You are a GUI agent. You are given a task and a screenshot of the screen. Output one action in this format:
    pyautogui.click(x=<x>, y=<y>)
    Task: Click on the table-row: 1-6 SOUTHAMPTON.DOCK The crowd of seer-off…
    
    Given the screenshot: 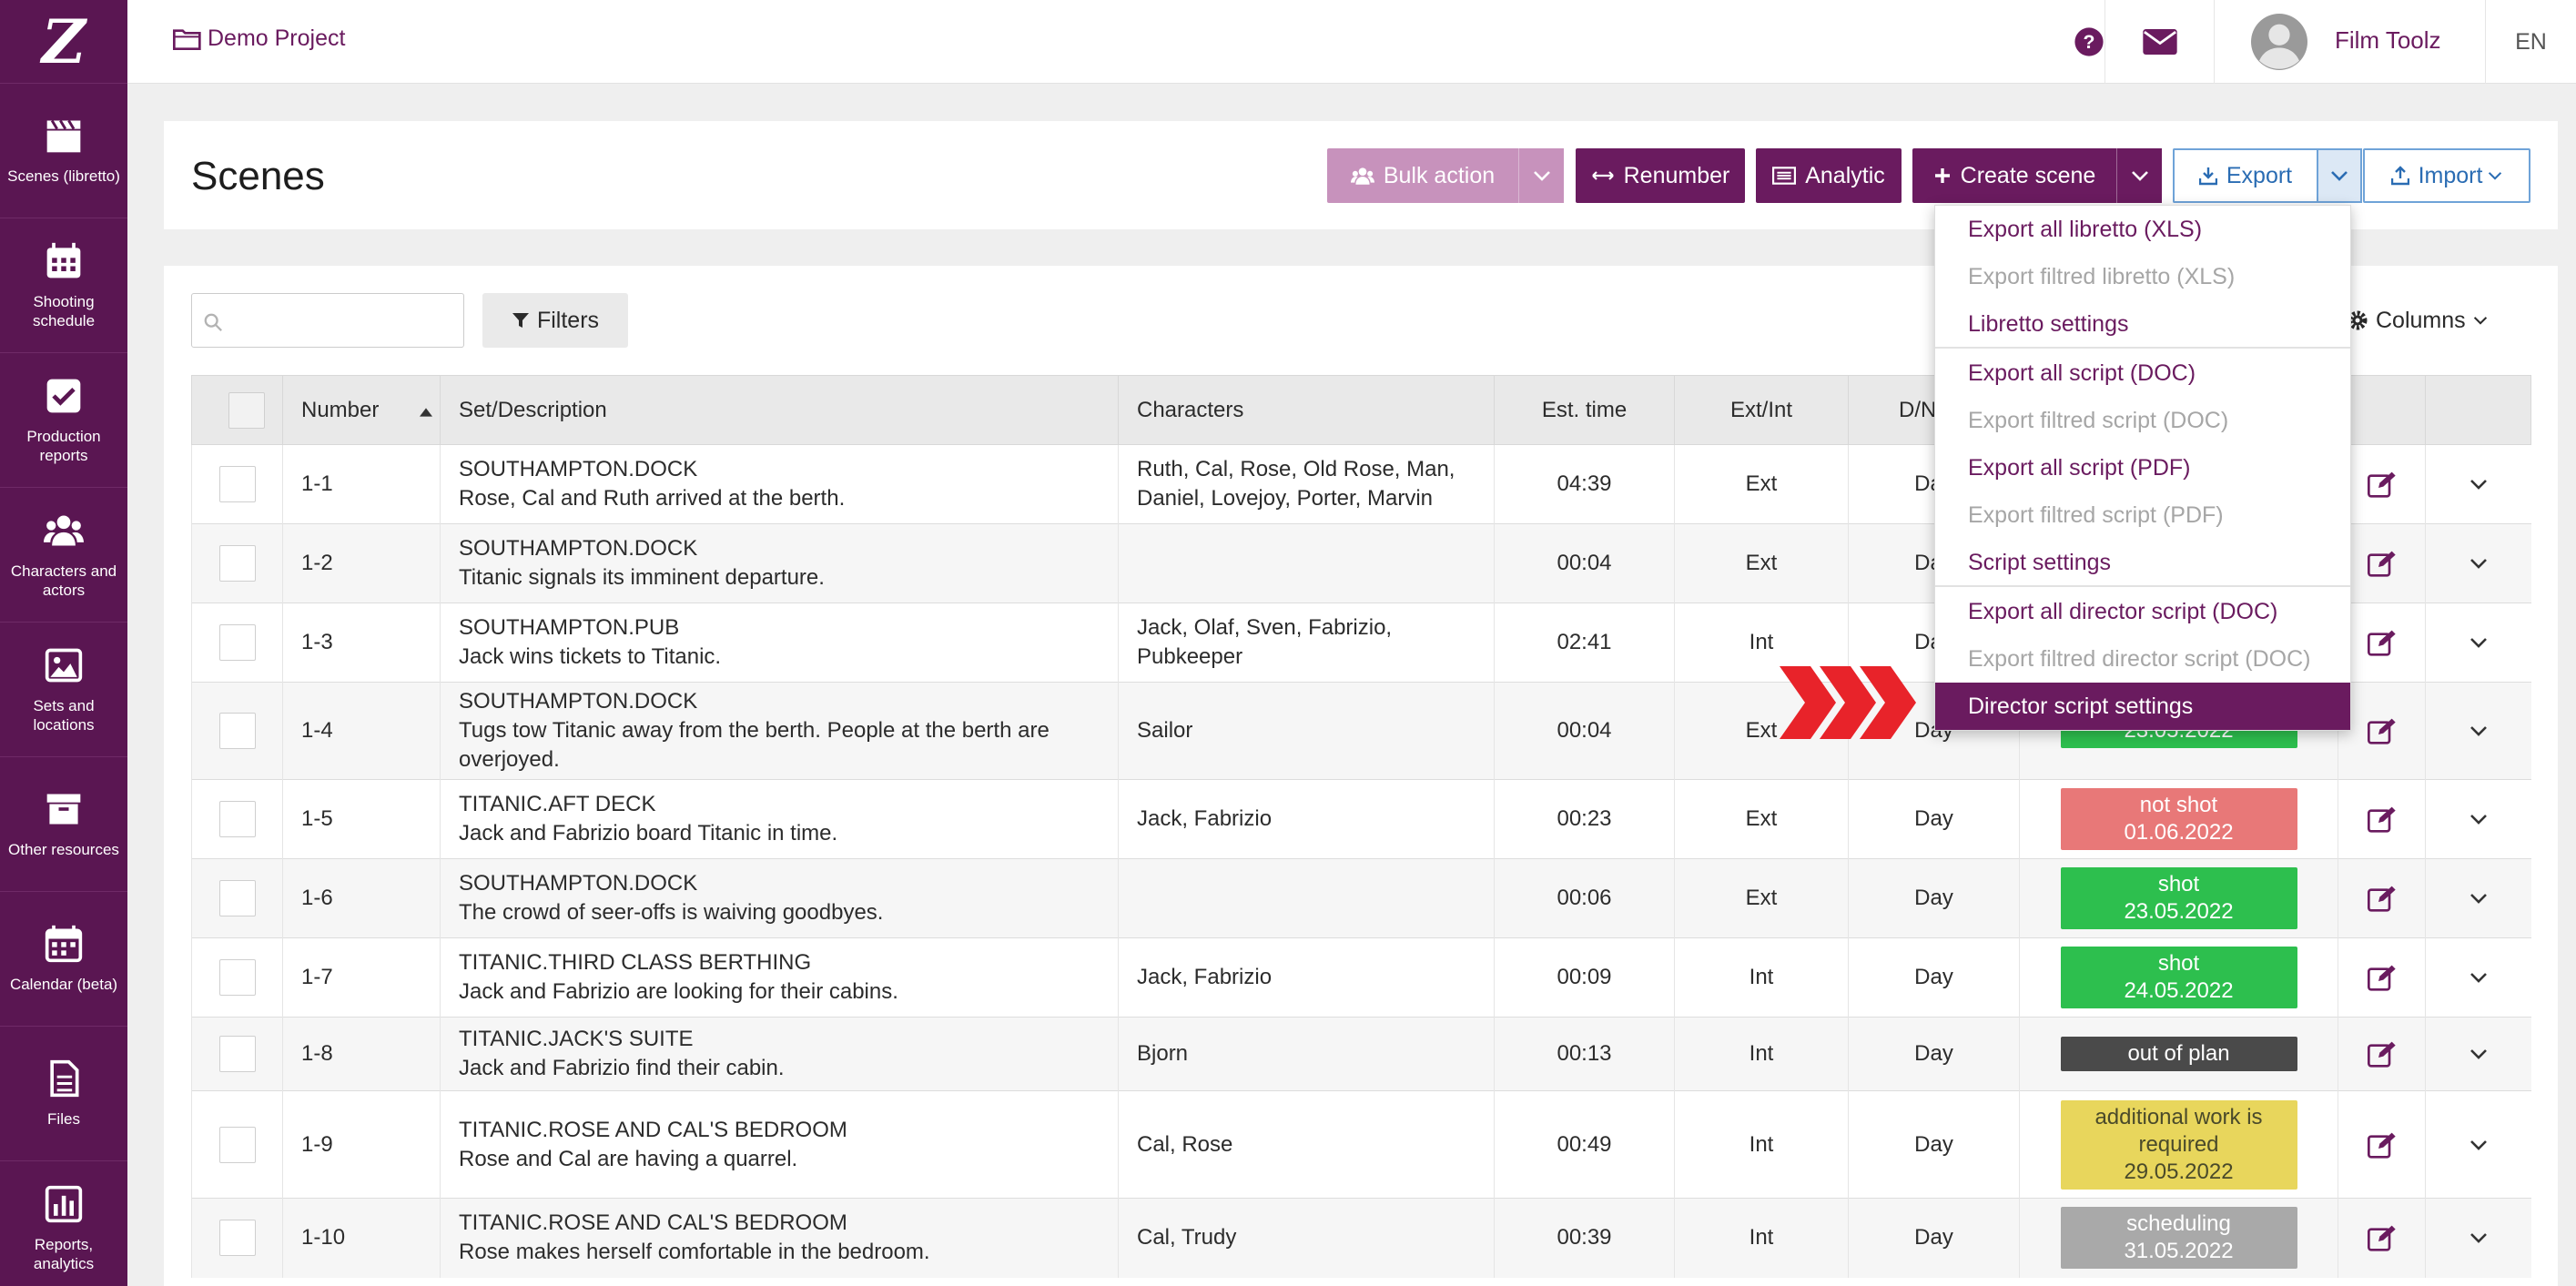 What is the action you would take?
    pyautogui.click(x=1361, y=898)
    